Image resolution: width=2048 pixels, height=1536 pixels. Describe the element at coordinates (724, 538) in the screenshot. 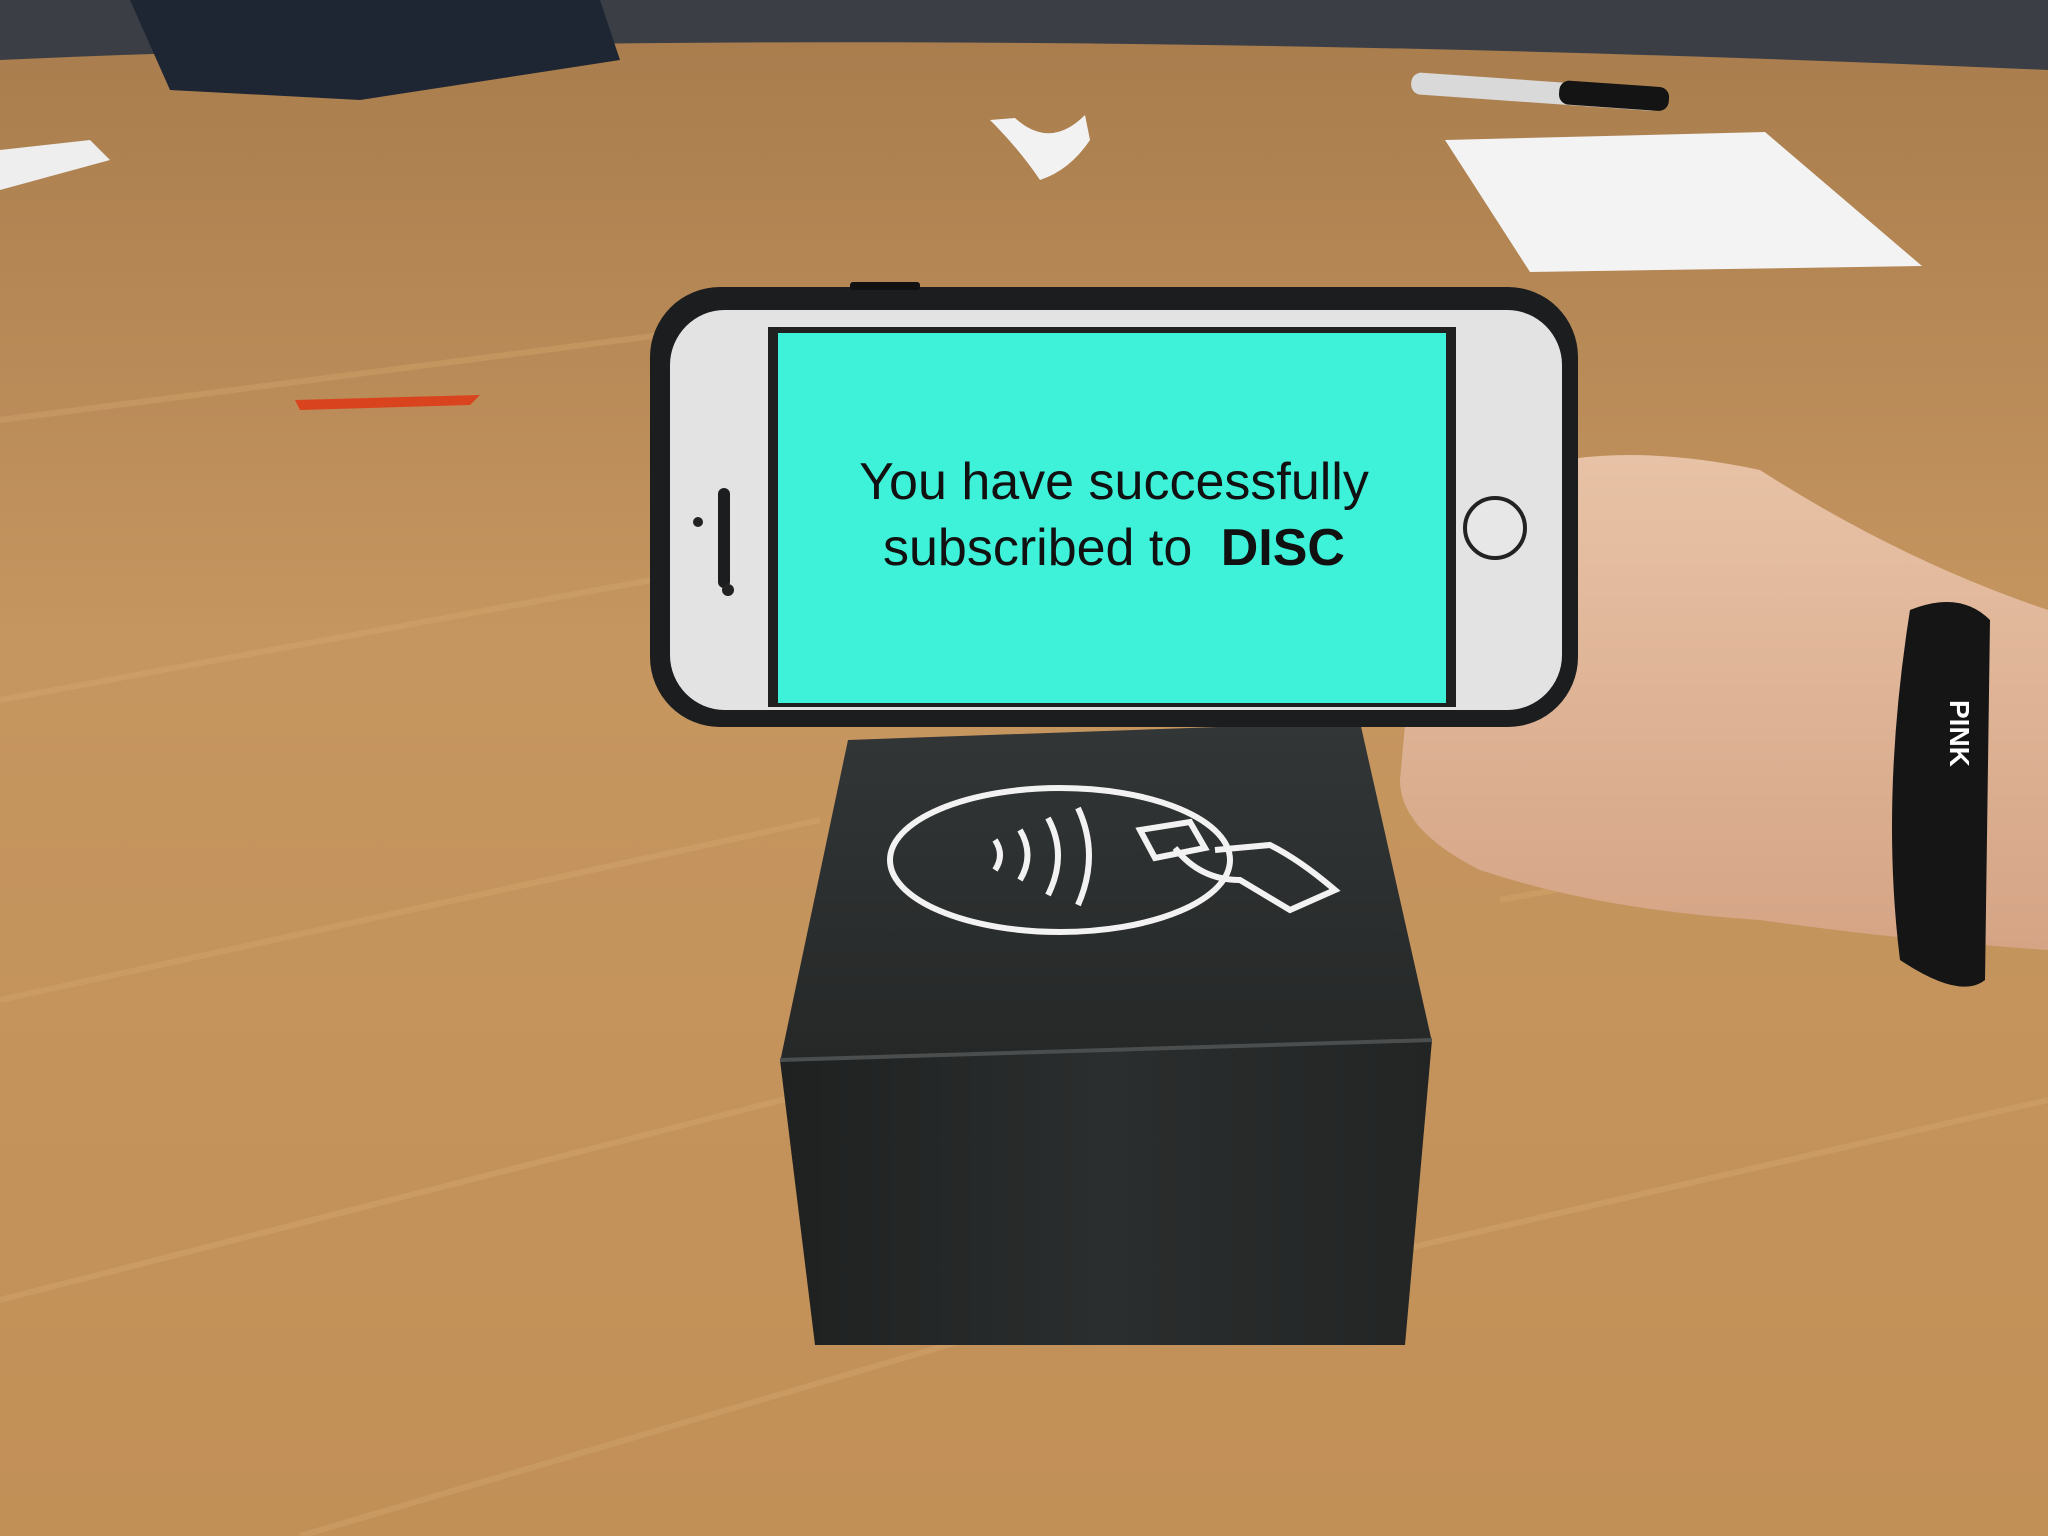

I see `earpiece` at that location.